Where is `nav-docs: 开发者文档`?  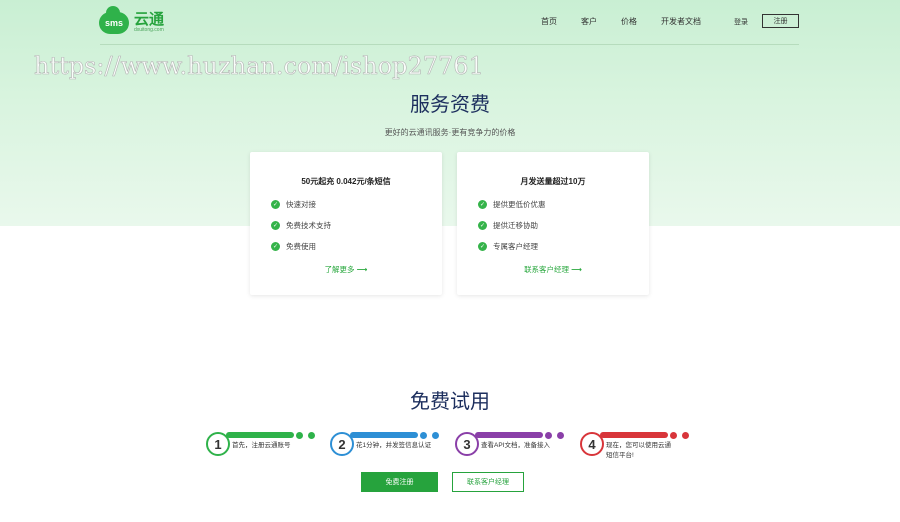 nav-docs: 开发者文档 is located at coordinates (681, 21).